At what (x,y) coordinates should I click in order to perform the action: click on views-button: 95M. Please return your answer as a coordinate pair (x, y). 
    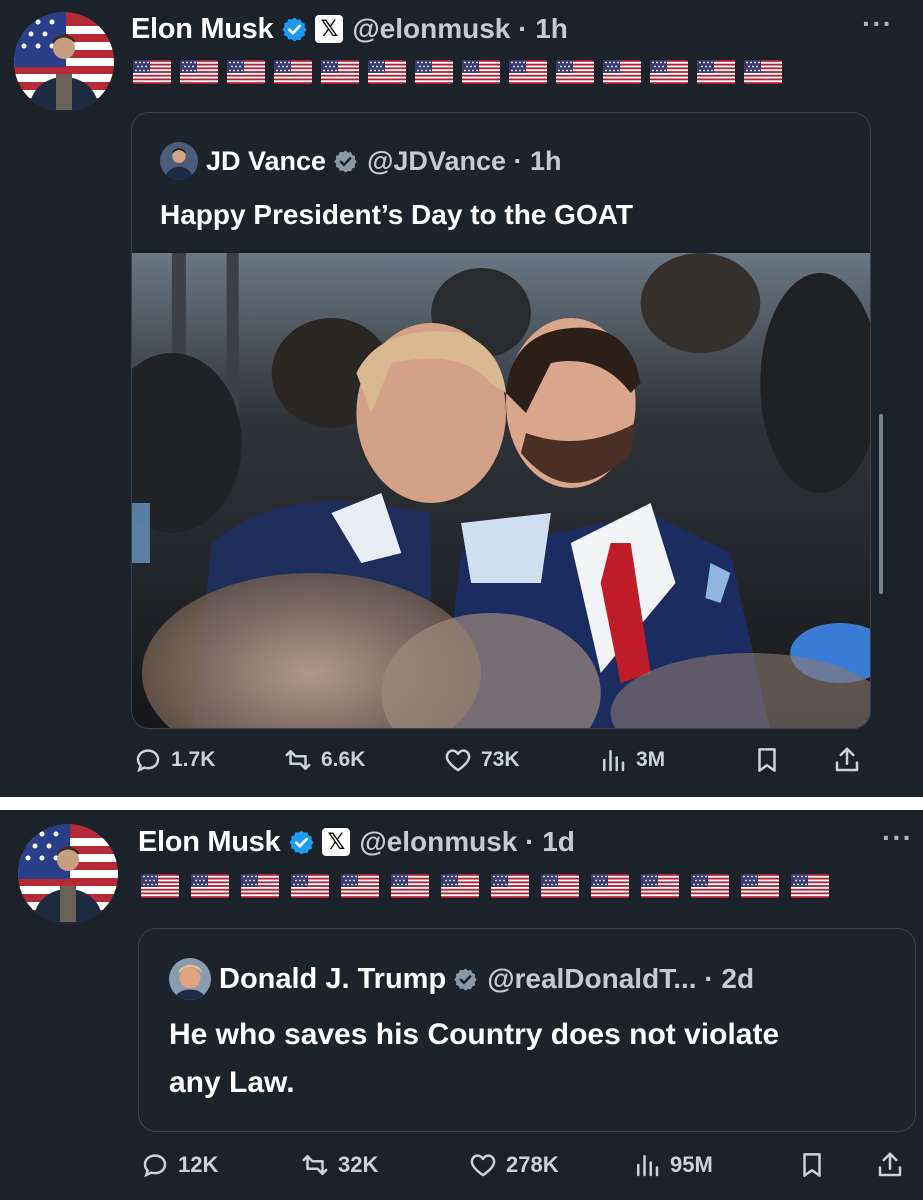
    Looking at the image, I should click on (672, 1165).